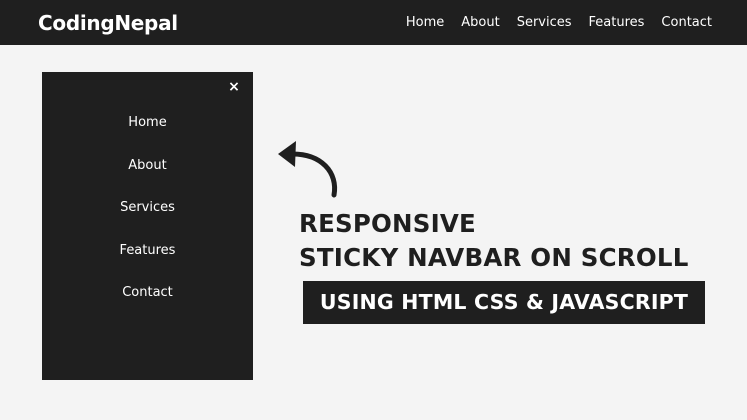  I want to click on side-link-home: Home, so click(147, 136).